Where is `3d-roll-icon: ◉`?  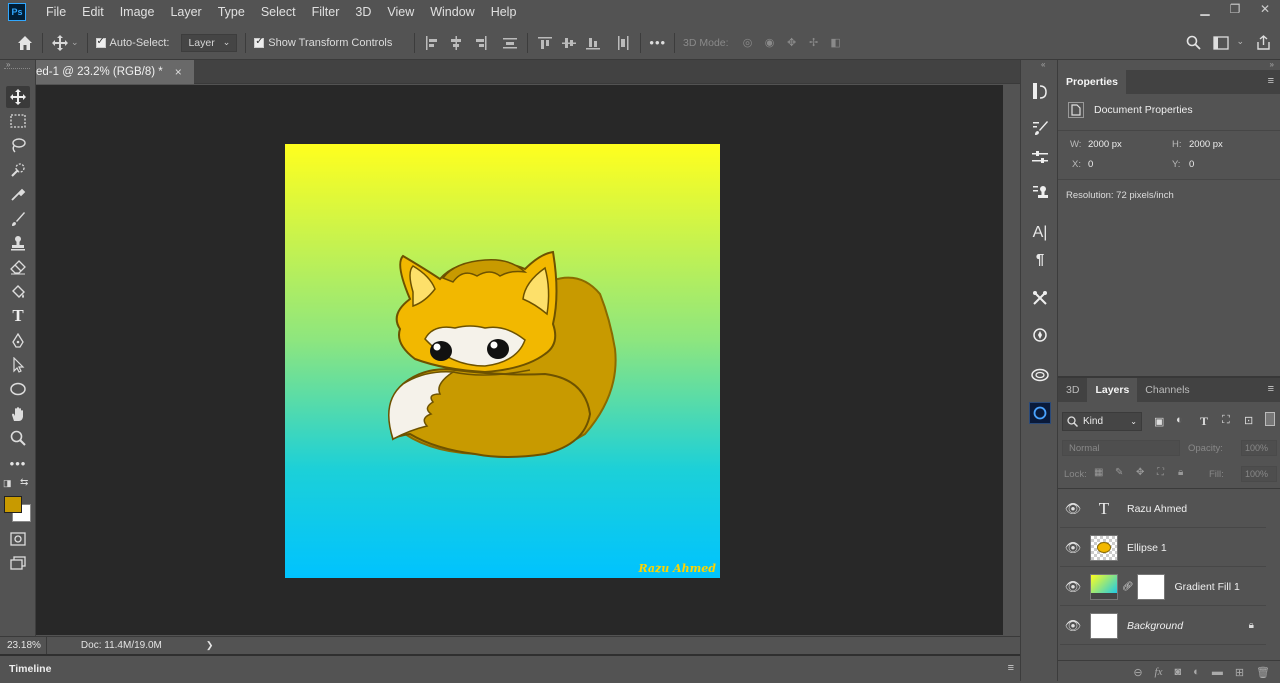
3d-roll-icon: ◉ is located at coordinates (770, 43).